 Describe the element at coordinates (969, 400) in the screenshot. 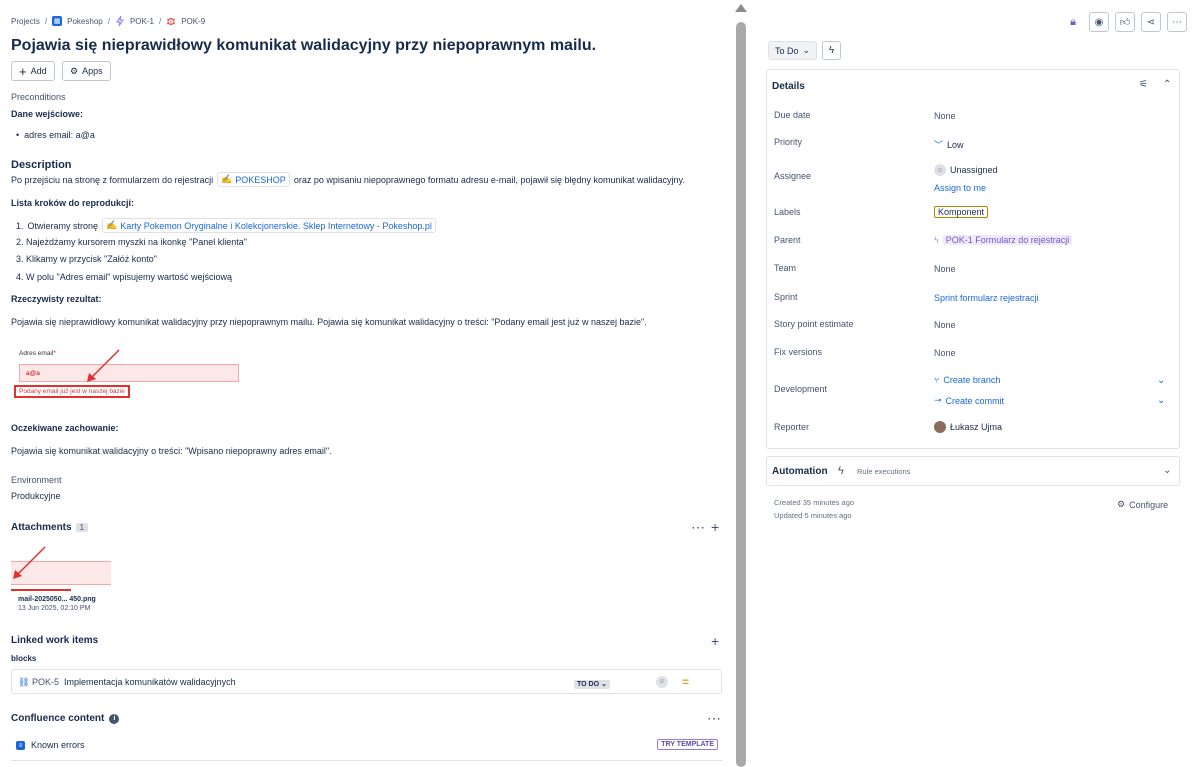

I see `create-commit-link: ⊸ Create commit` at that location.